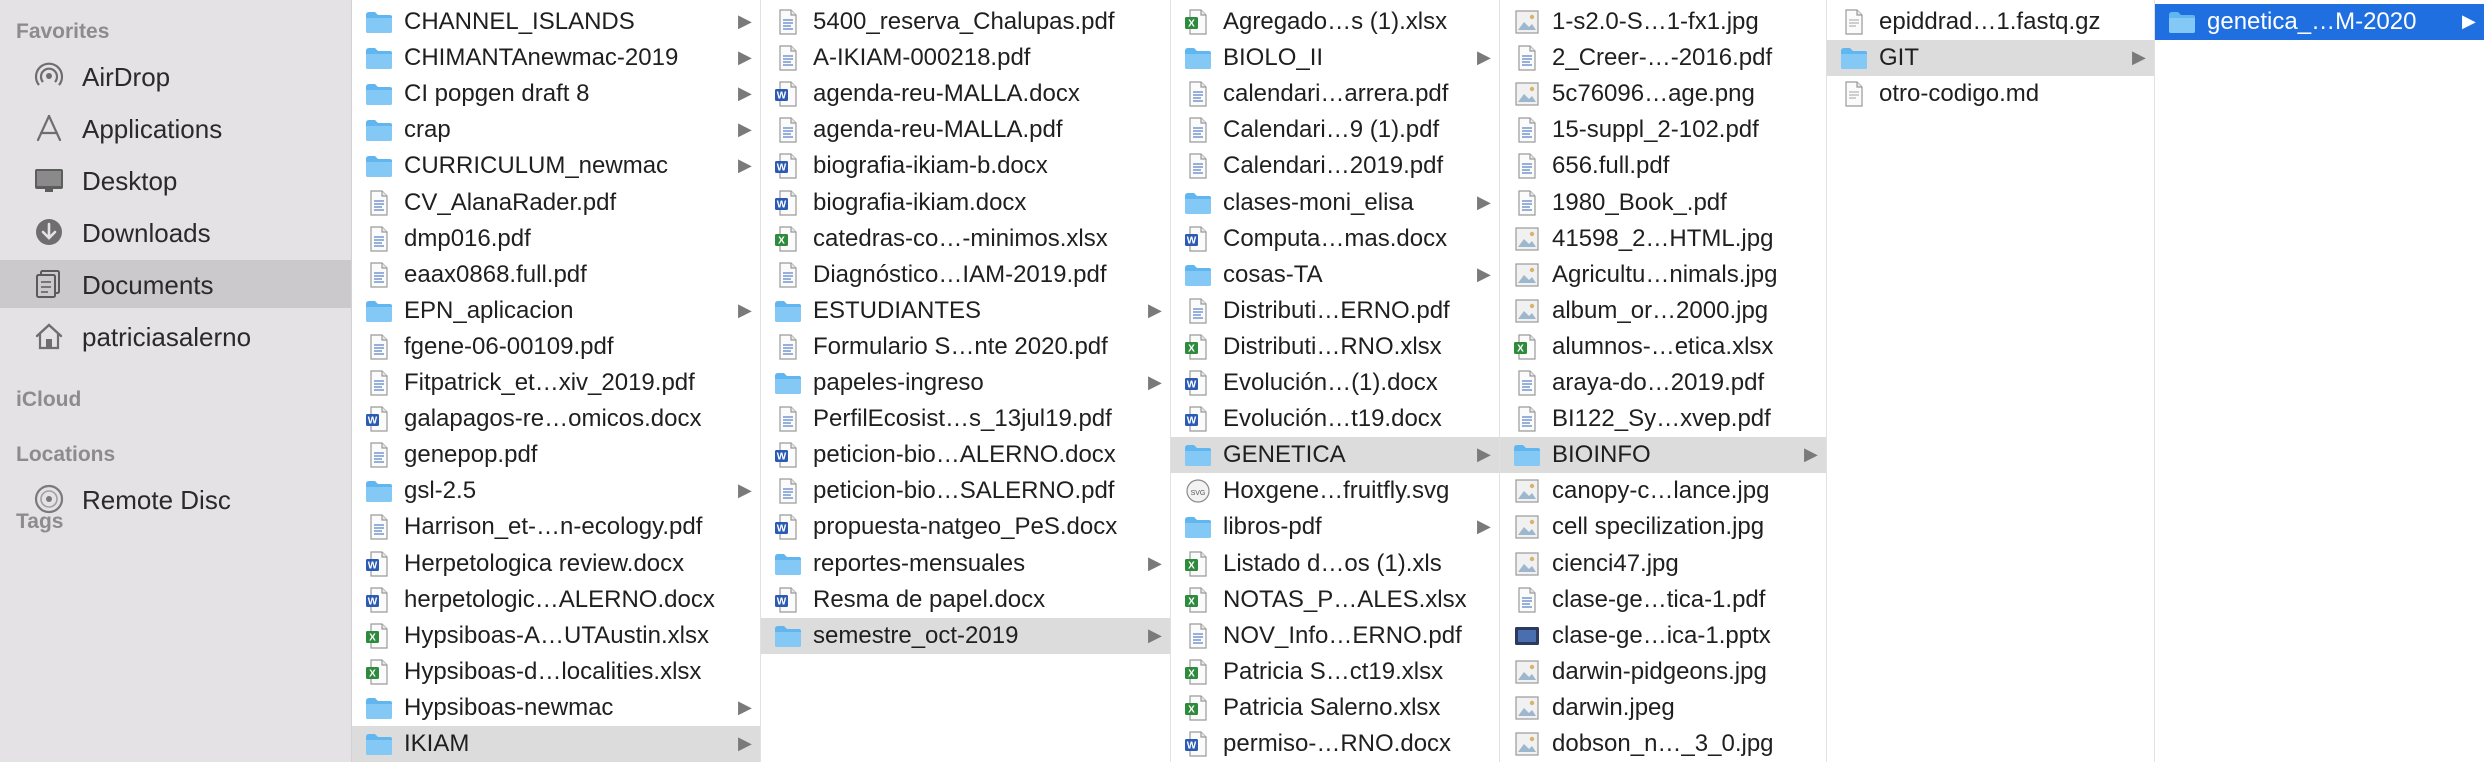  I want to click on file-row: Harrison_et-…n-ecology.pdf, so click(556, 527).